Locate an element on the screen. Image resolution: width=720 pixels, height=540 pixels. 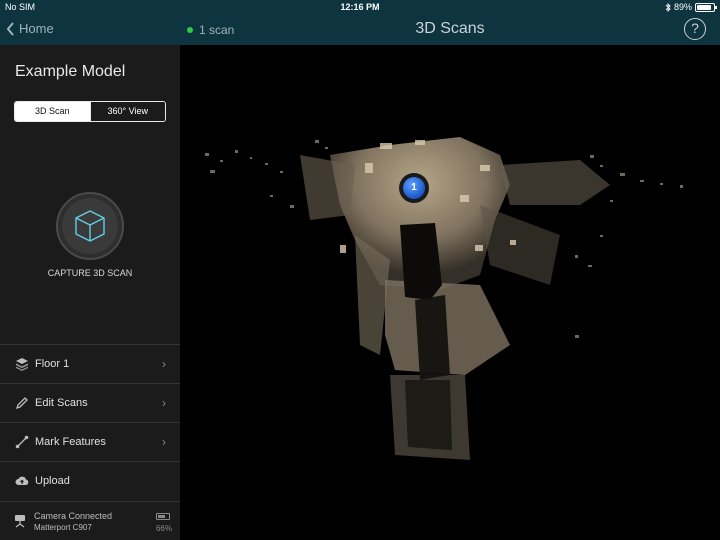
scan-marker-number: 1 is located at coordinates (414, 188).